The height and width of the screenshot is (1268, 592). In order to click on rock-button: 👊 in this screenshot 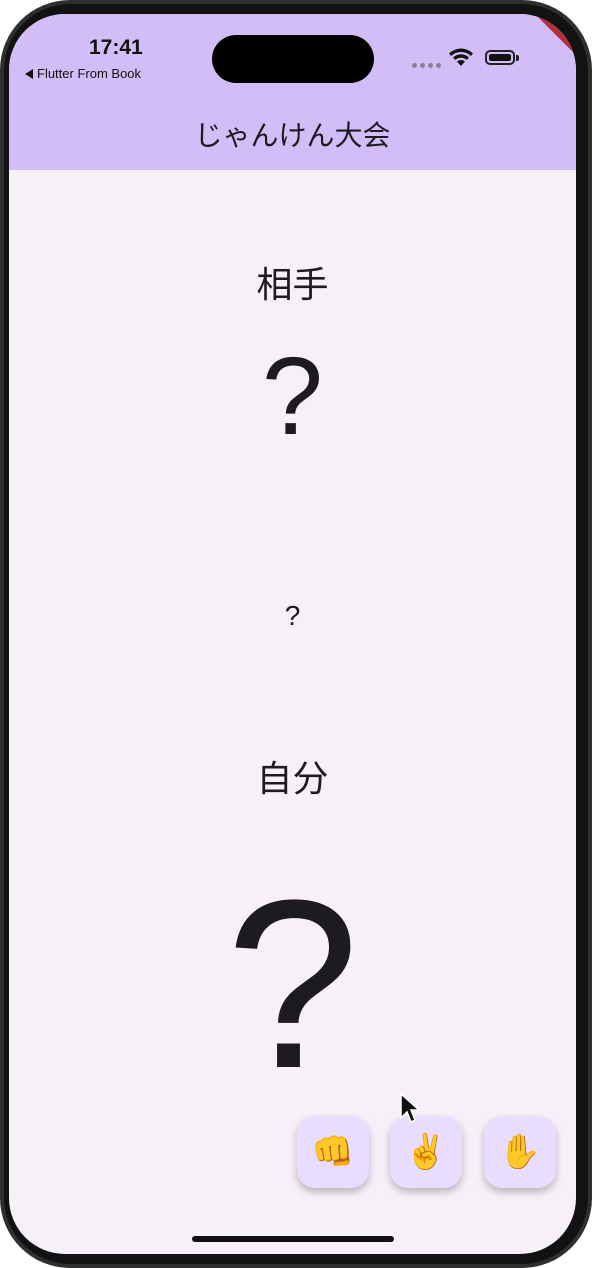, I will do `click(333, 1152)`.